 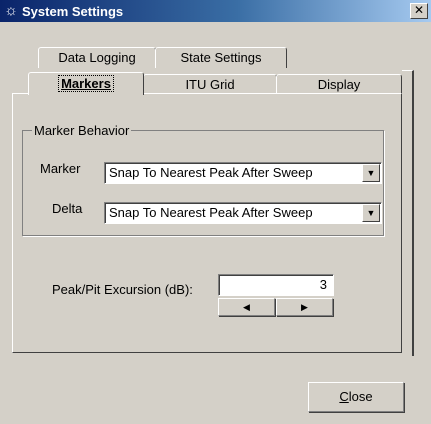 I want to click on excursion-value: 3, so click(x=323, y=284).